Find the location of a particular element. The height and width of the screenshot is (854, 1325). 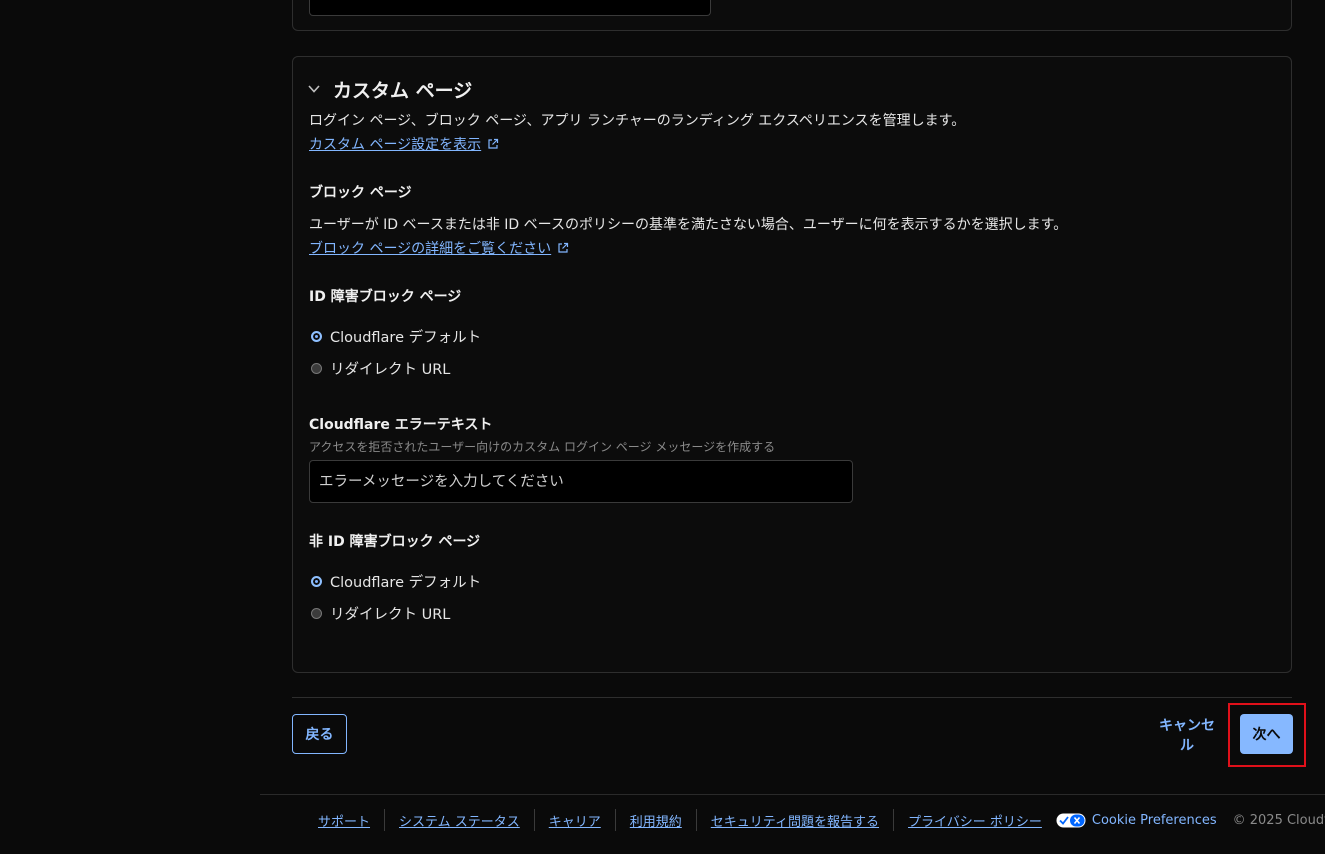

block-page-details-link: ブロック ページの詳細をご覧ください is located at coordinates (439, 248).